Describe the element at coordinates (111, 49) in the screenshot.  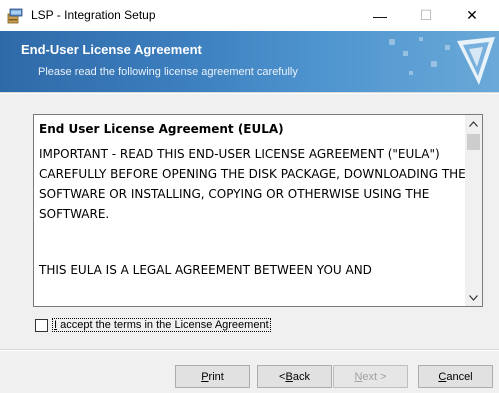
I see `banner-title: End-User License Agreement` at that location.